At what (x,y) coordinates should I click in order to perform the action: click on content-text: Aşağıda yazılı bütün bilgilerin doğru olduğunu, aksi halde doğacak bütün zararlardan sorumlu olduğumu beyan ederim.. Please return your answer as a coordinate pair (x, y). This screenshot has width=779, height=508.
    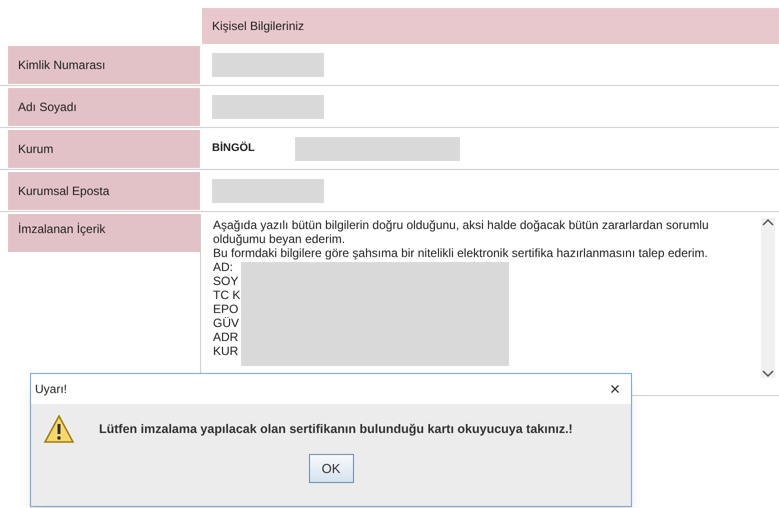
    Looking at the image, I should click on (461, 232).